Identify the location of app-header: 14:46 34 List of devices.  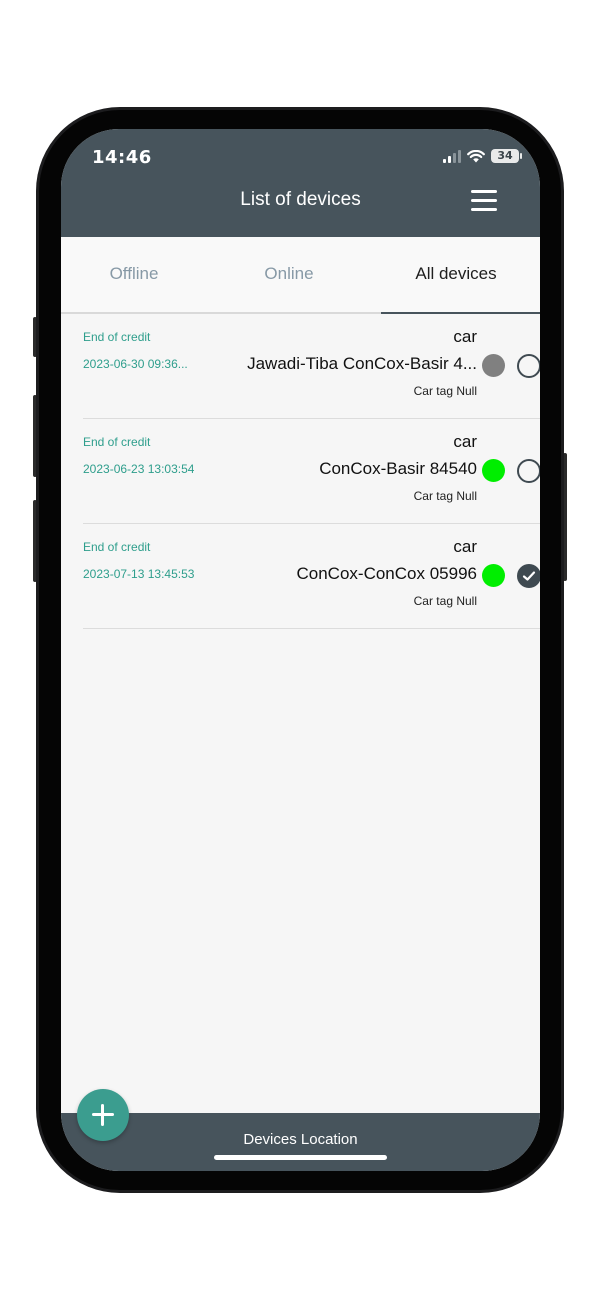
(300, 183).